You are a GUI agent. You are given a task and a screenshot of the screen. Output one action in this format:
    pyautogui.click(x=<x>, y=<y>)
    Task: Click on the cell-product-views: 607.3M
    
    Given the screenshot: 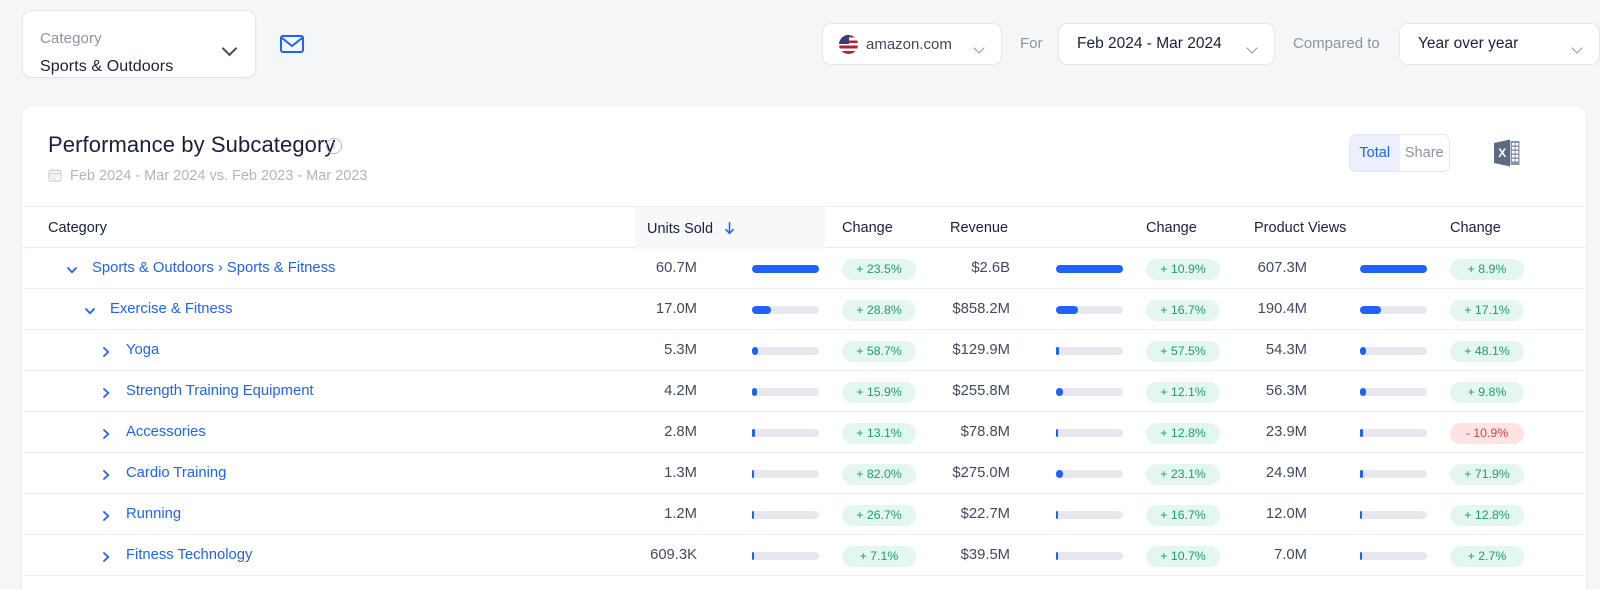 What is the action you would take?
    pyautogui.click(x=1282, y=268)
    